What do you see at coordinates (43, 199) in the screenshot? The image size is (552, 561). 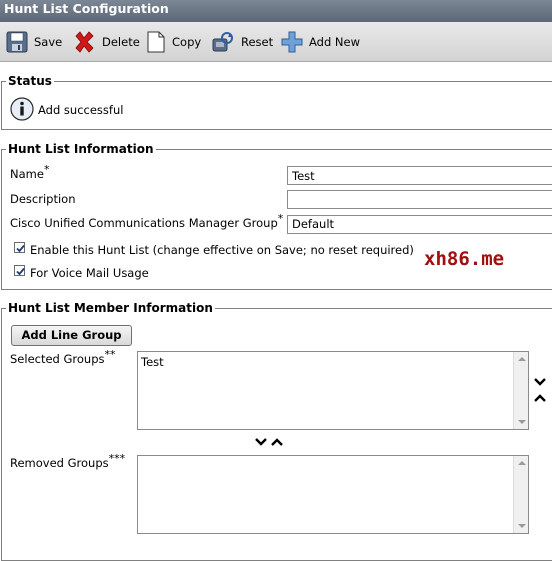 I see `description-label: Description` at bounding box center [43, 199].